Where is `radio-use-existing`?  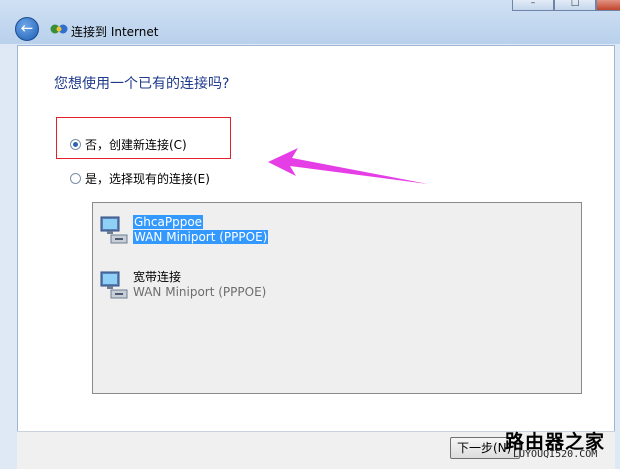 radio-use-existing is located at coordinates (75, 178).